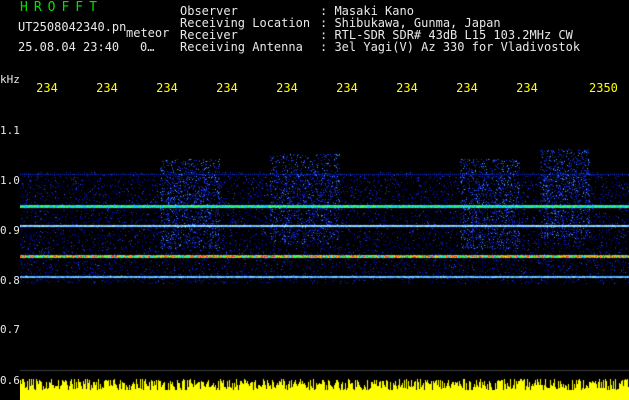  I want to click on freq-tick: 0.8, so click(10, 280).